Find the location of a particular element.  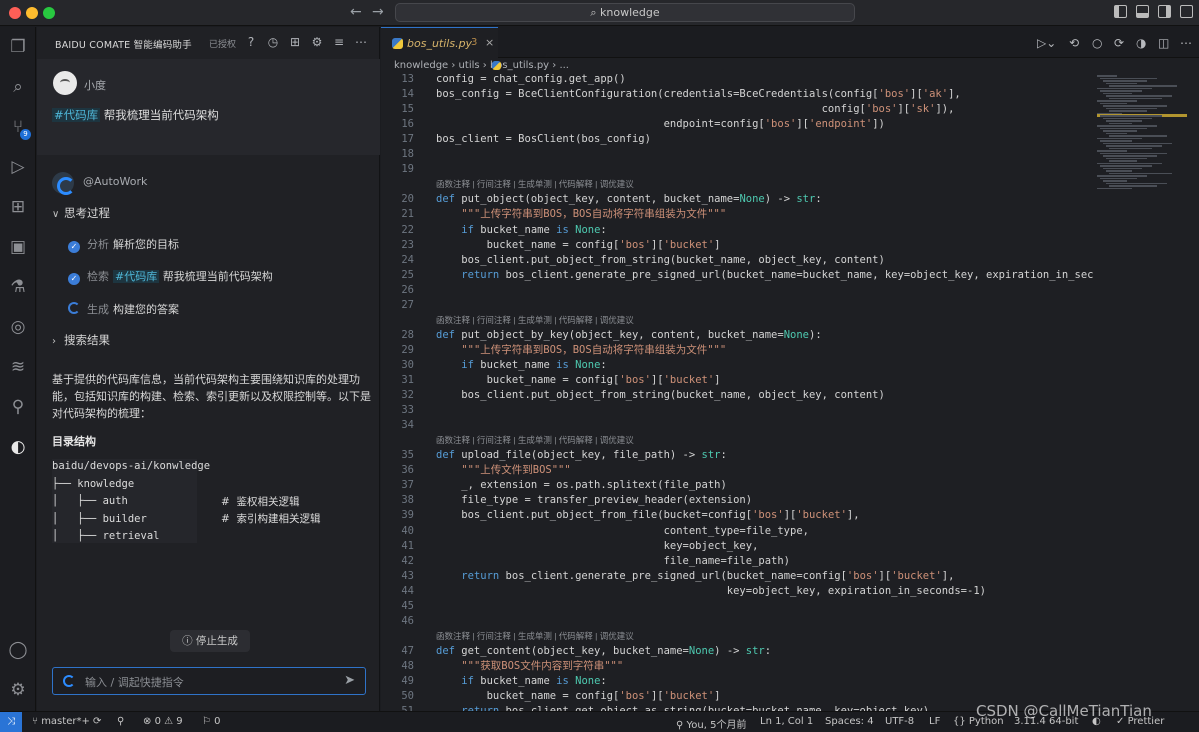

split-editor-icon: ◫ is located at coordinates (1163, 43).